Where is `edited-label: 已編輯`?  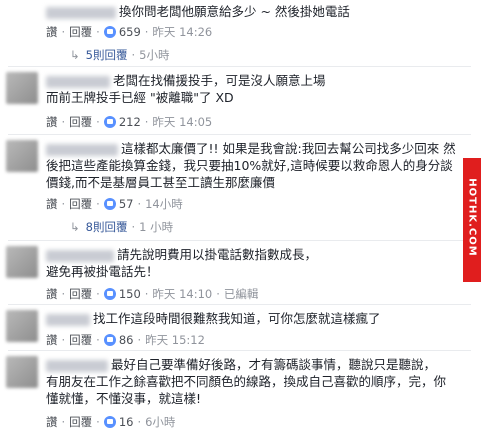
edited-label: 已編輯 is located at coordinates (241, 294).